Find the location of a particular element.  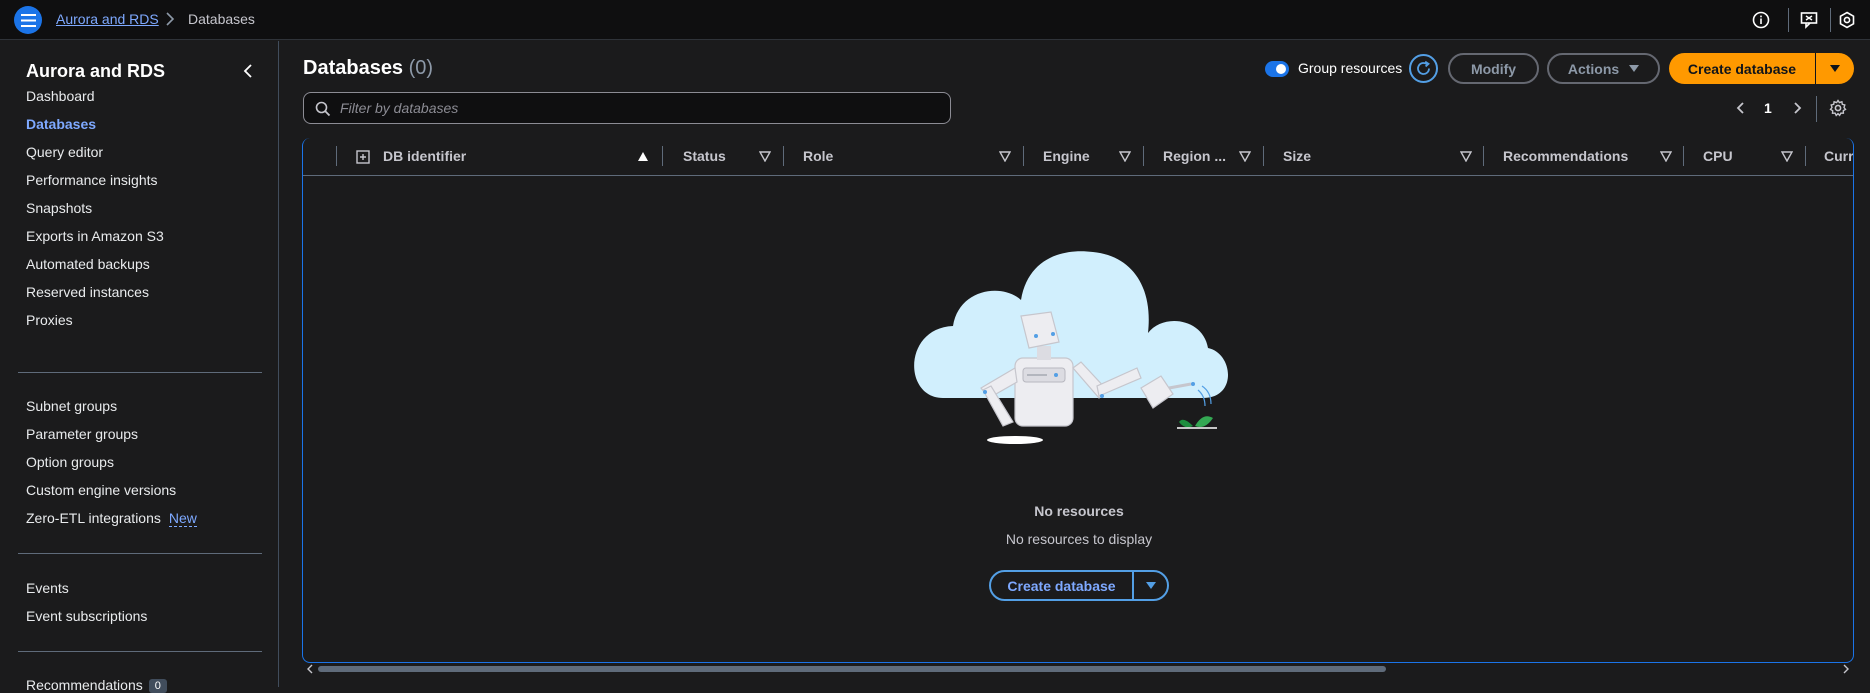

sidebar-item-recommendations: Recommendations 0 is located at coordinates (96, 685).